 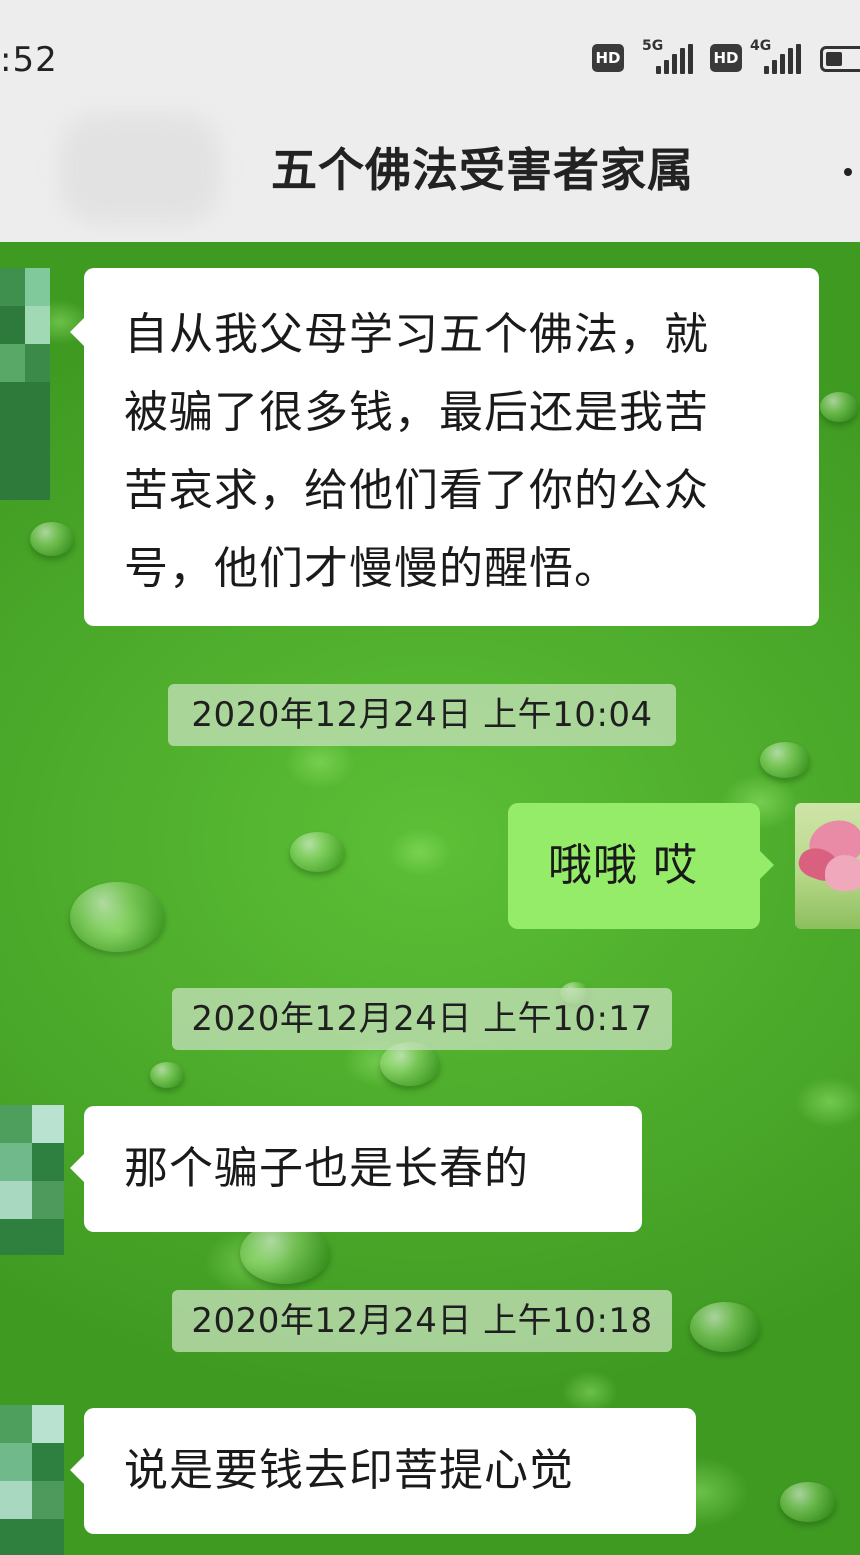 I want to click on message-timestamp: 2020年12月24日 上午10:18, so click(x=422, y=1321).